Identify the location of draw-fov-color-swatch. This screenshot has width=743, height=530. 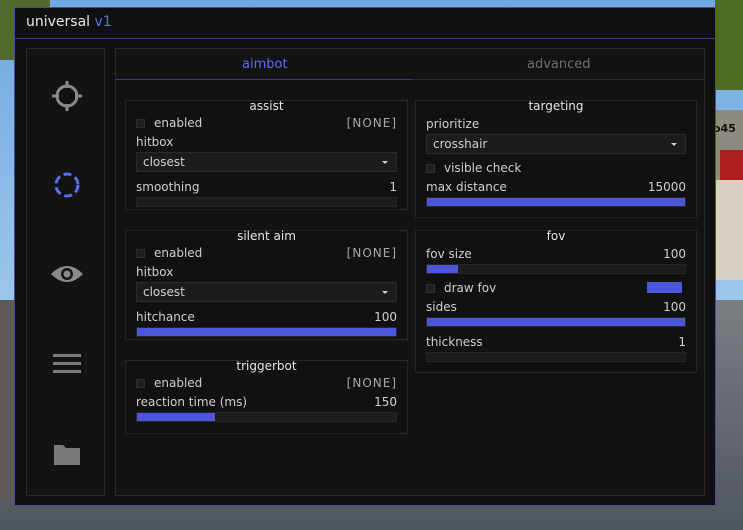
(664, 287).